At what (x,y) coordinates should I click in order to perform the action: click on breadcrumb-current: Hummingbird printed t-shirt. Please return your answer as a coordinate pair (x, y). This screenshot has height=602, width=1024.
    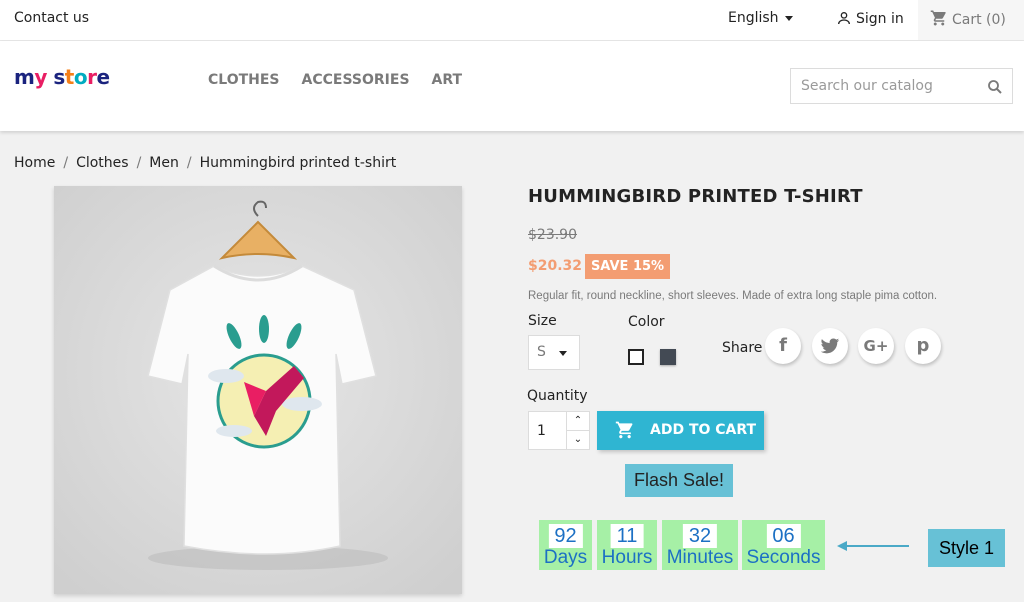
    Looking at the image, I should click on (298, 163).